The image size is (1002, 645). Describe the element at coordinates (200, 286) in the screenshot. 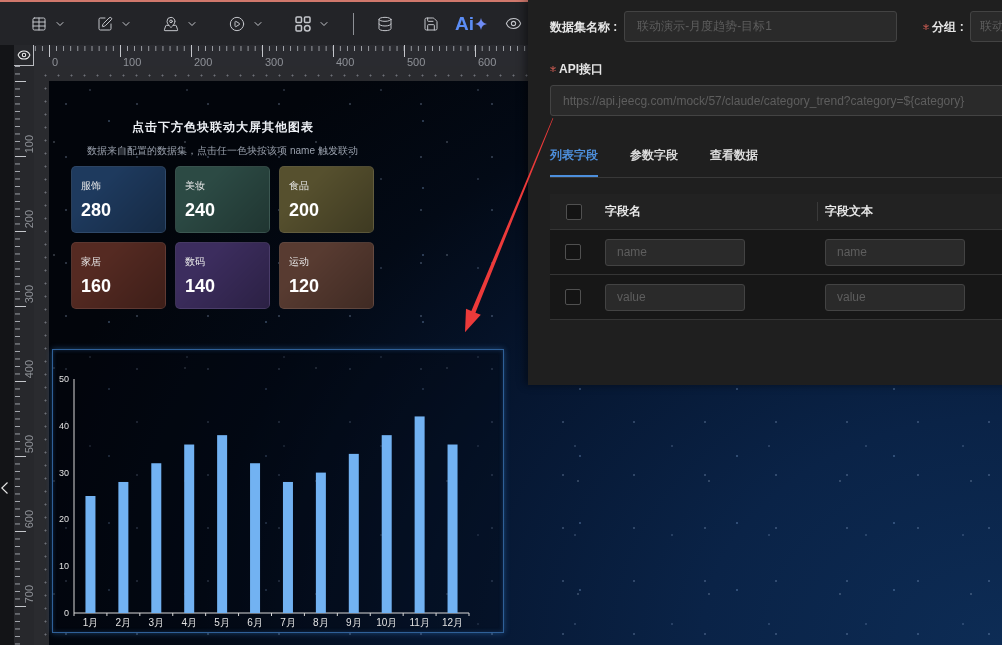

I see `card-value: 140` at that location.